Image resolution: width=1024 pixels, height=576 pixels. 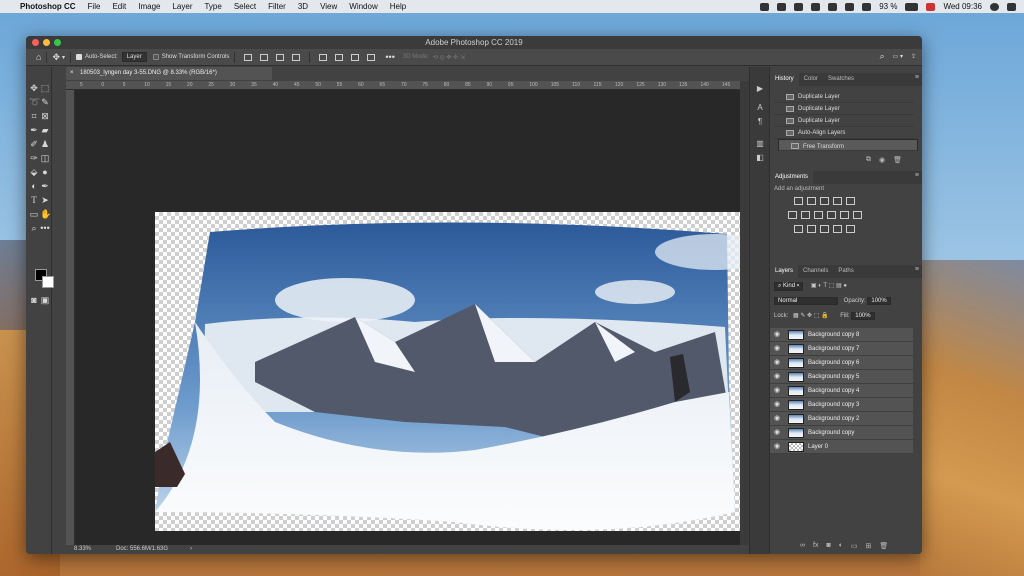 What do you see at coordinates (962, 6) in the screenshot?
I see `clock: Wed 09:36` at bounding box center [962, 6].